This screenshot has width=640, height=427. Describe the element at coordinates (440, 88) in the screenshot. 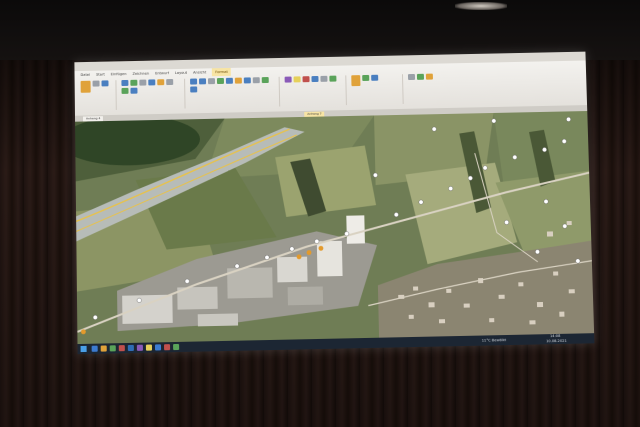

I see `ribbon-group-view` at that location.